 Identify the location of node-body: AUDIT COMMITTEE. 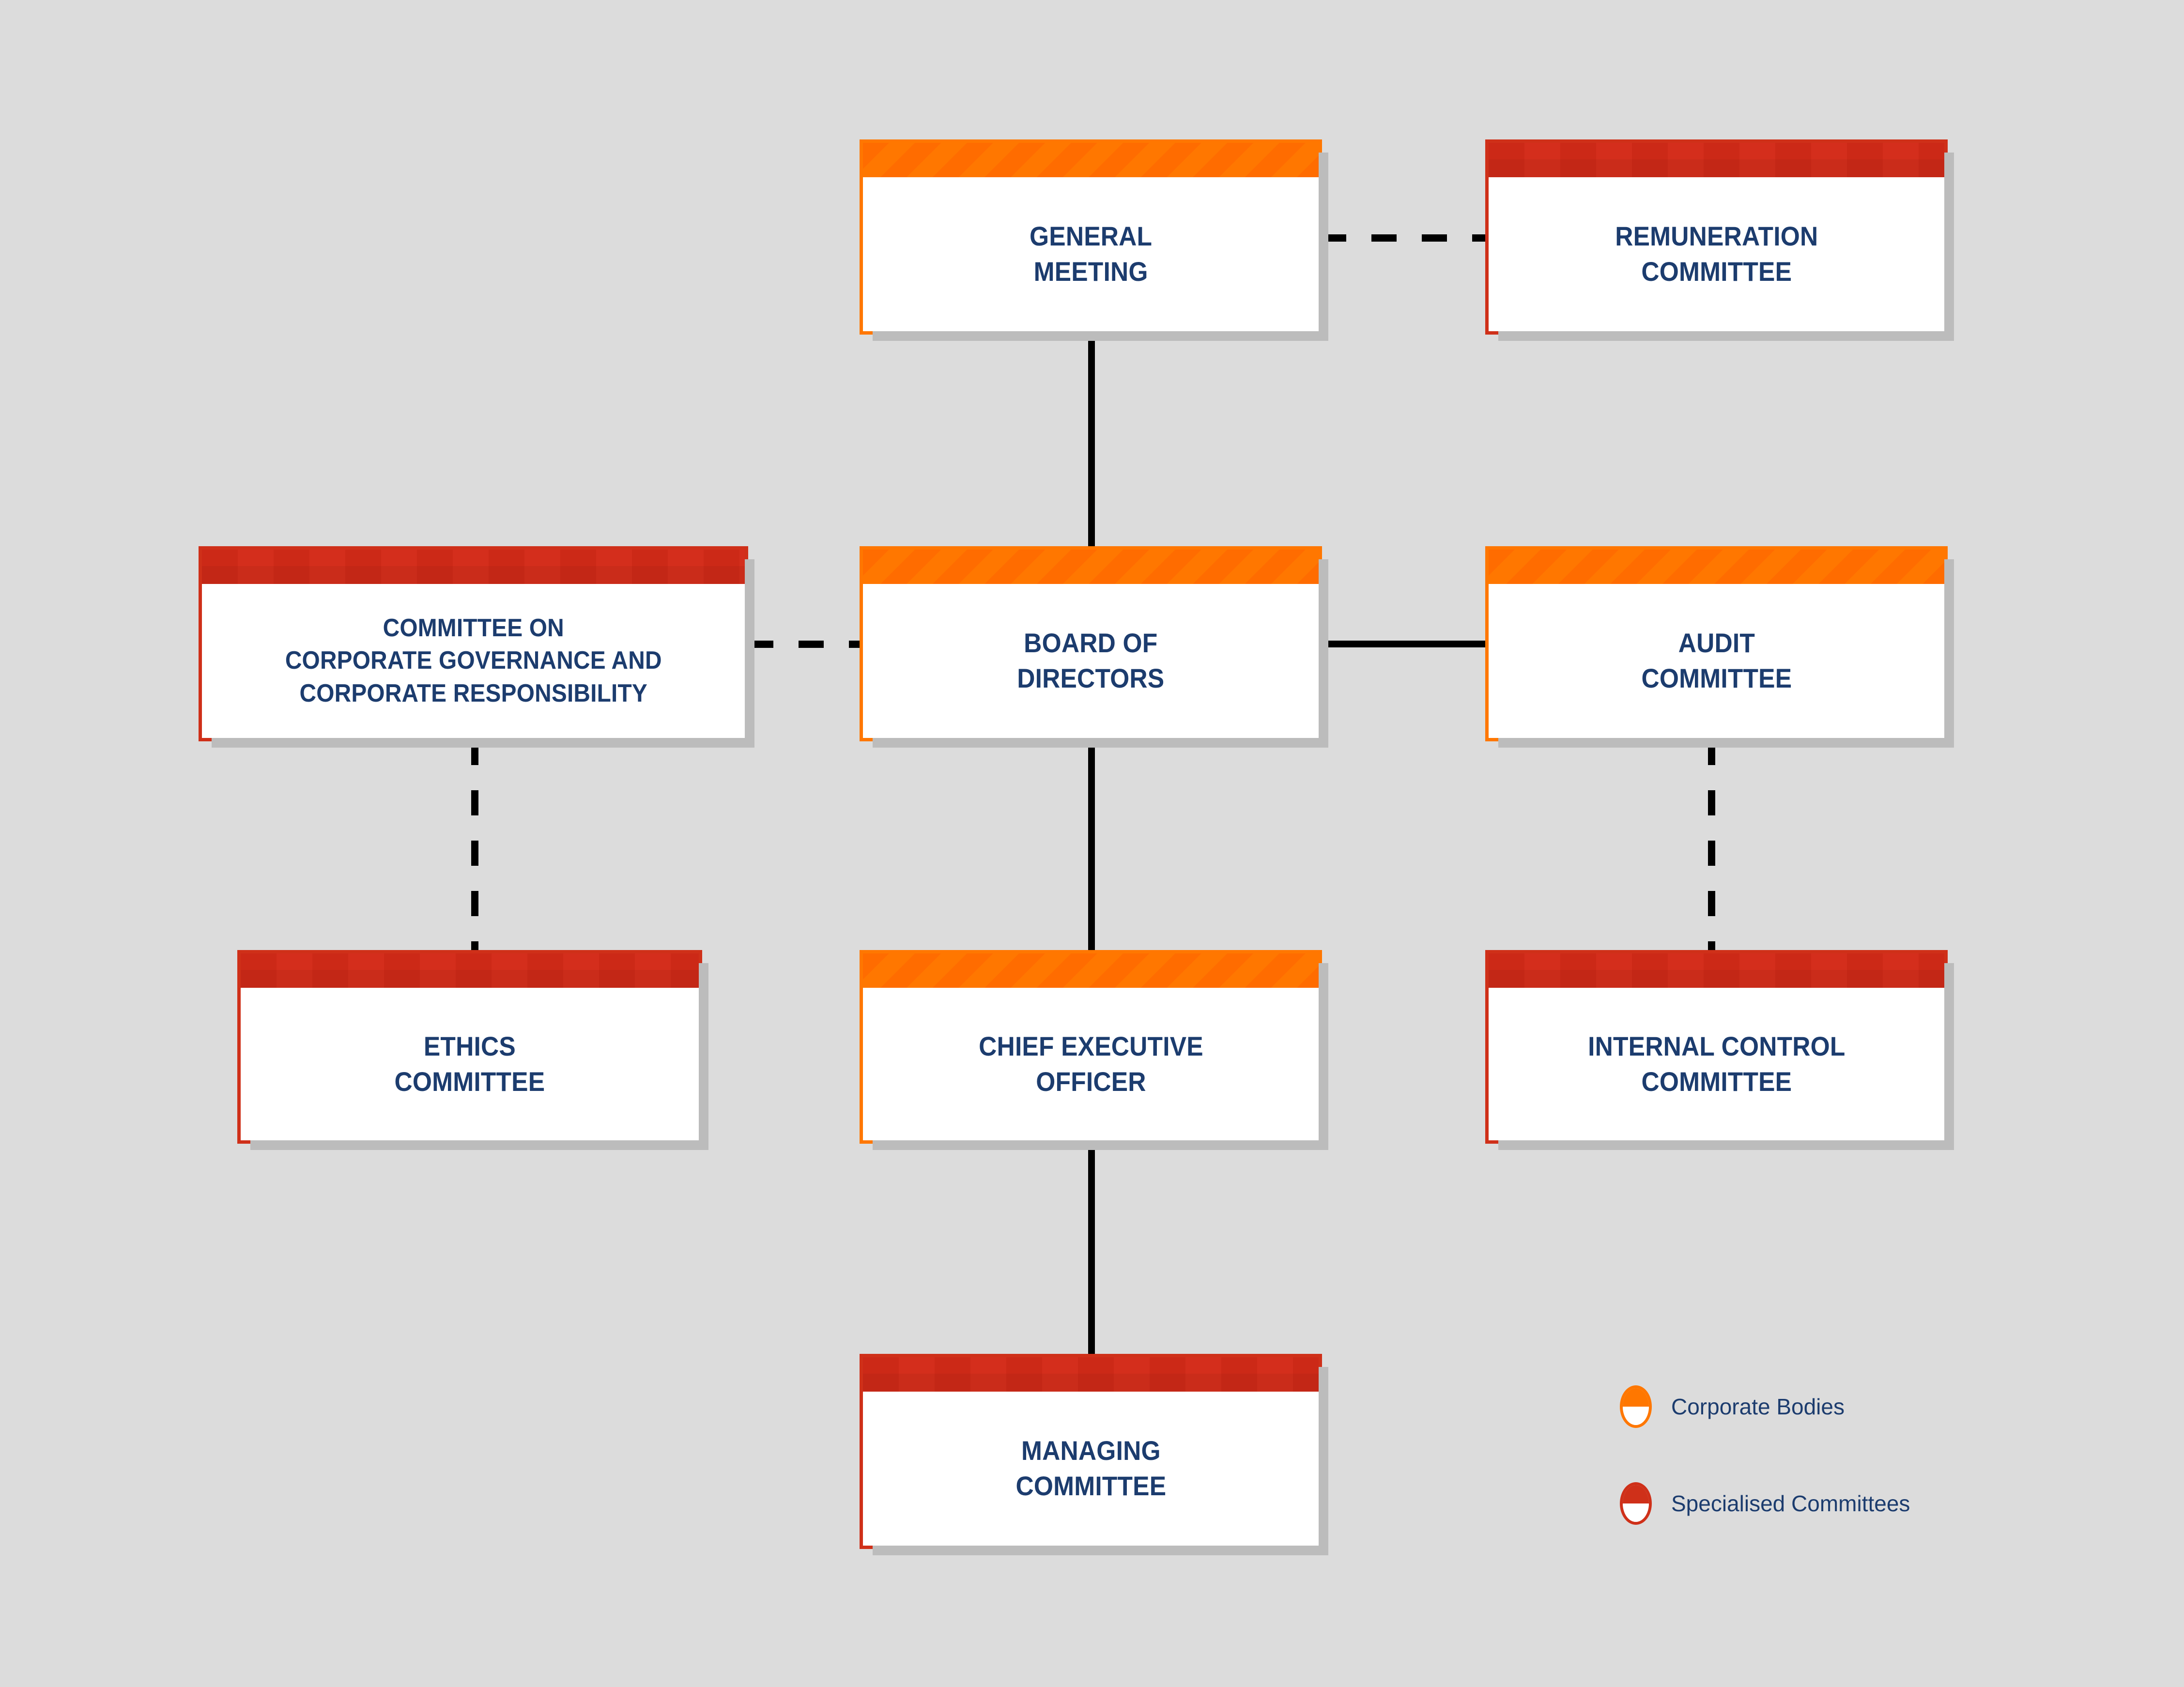
(1717, 661).